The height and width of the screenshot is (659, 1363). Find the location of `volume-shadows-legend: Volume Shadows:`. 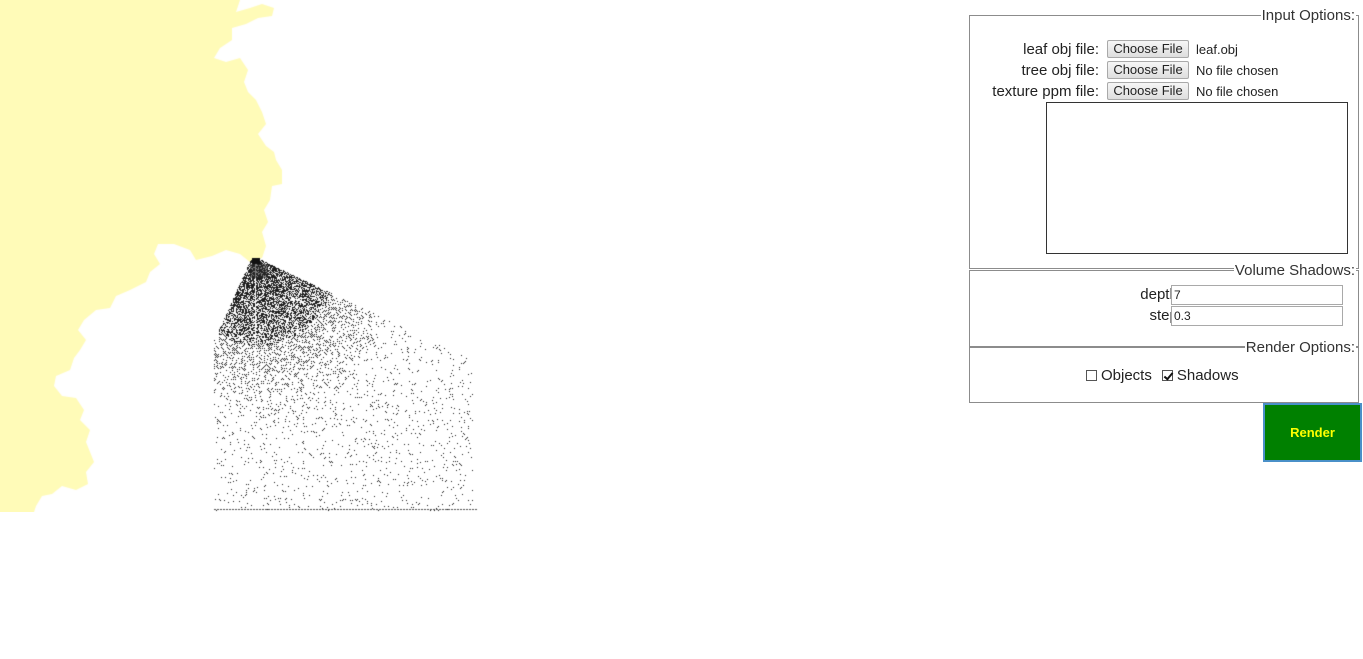

volume-shadows-legend: Volume Shadows: is located at coordinates (1294, 271).